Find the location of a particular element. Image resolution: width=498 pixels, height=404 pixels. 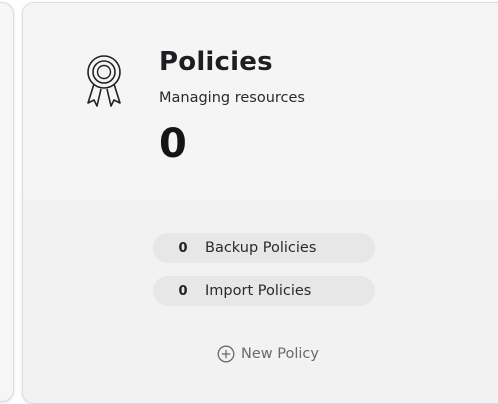

award-ribbon-icon is located at coordinates (104, 81).